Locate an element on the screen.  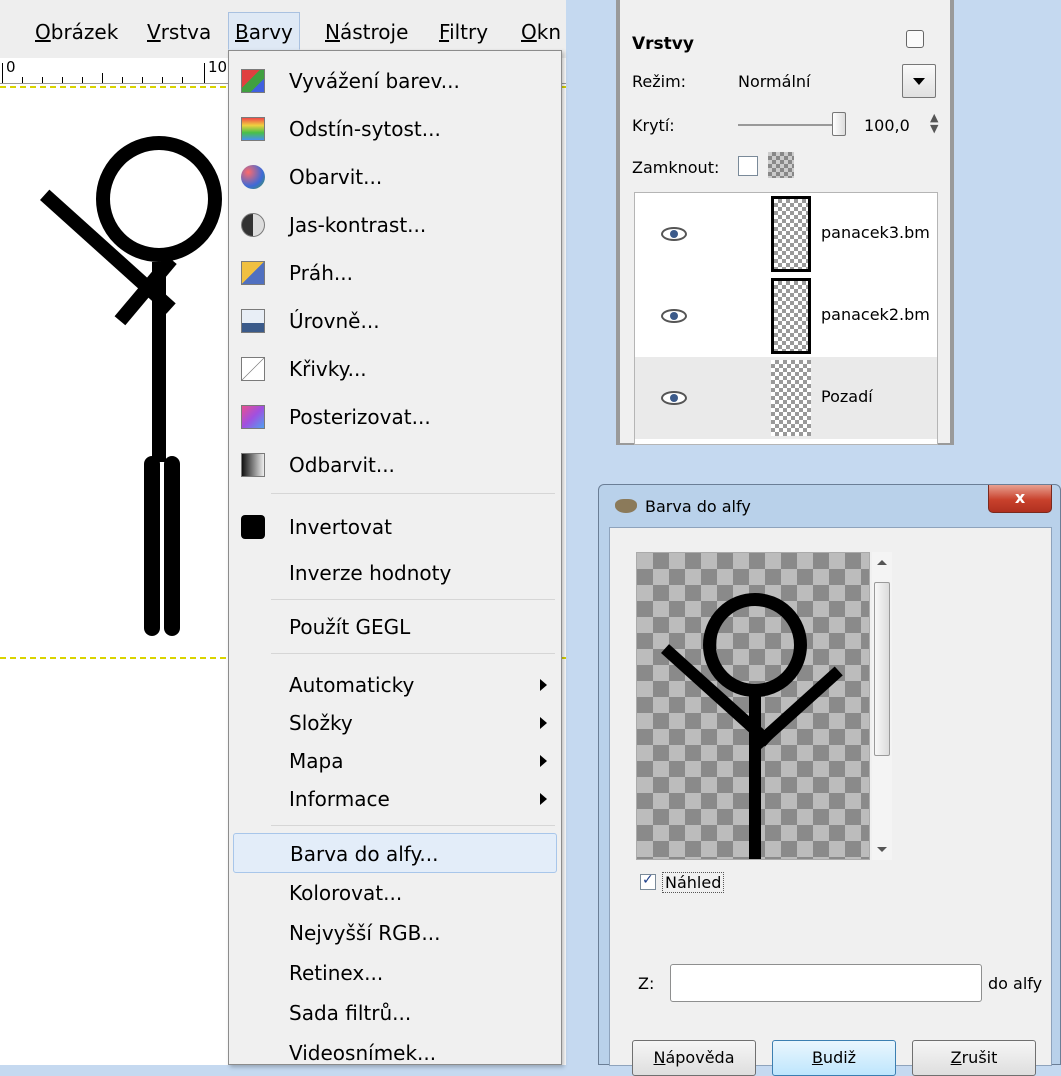
menu-item-label: Inverze hodnoty is located at coordinates (370, 573).